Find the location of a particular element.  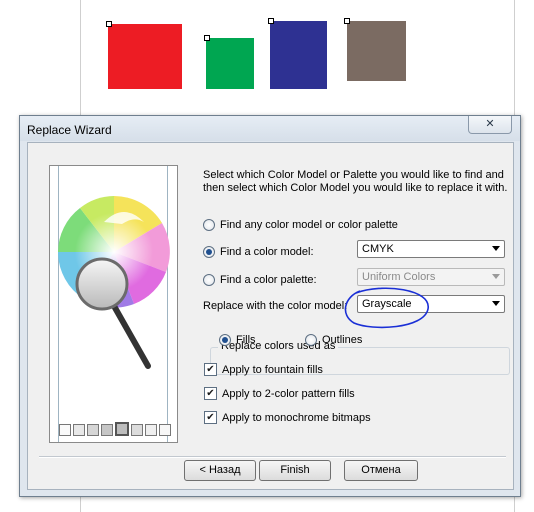

replace-with-label-row: Replace with the color model: is located at coordinates (275, 306).